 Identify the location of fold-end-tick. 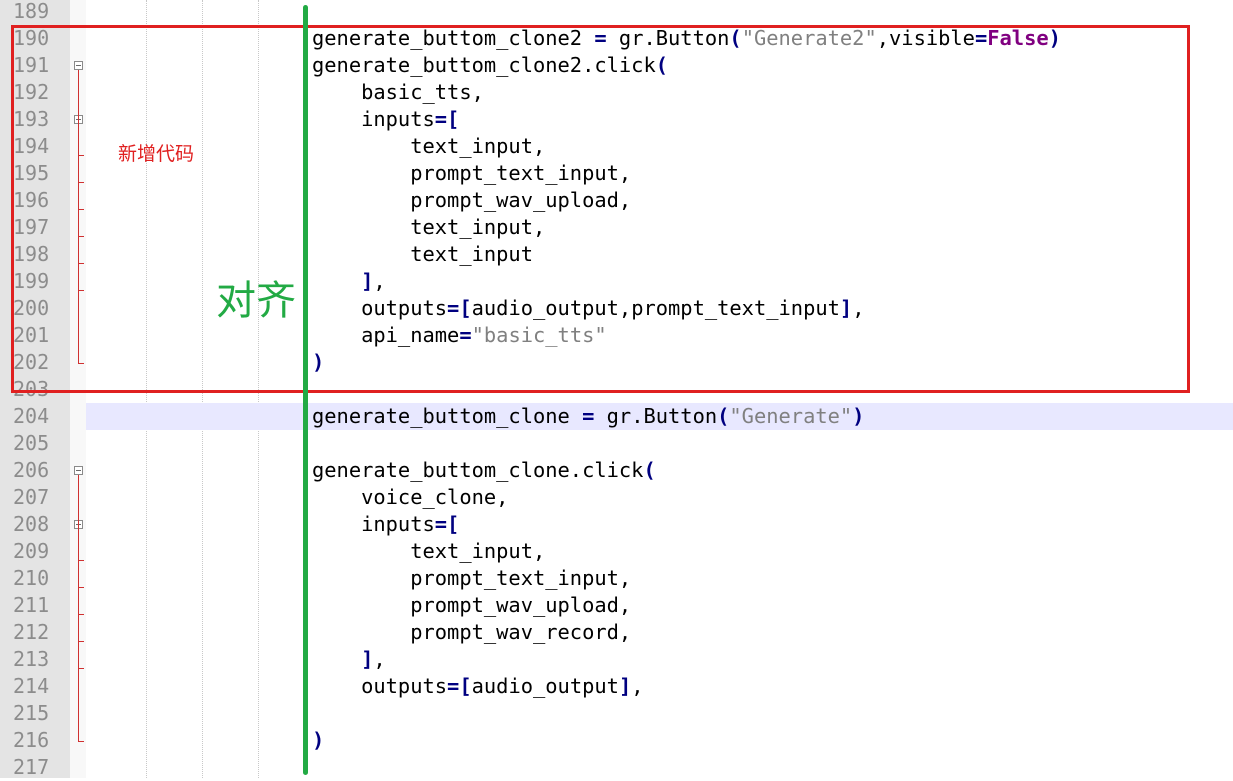
(81, 741).